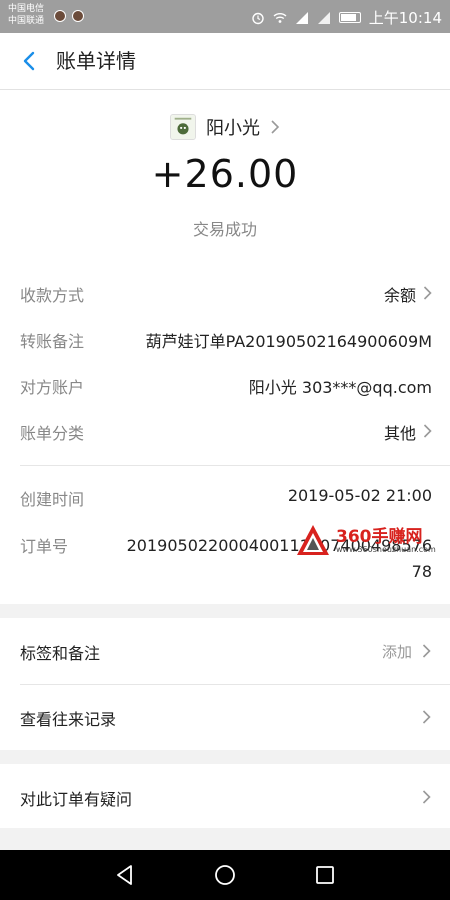 Image resolution: width=450 pixels, height=900 pixels. I want to click on carrier-info: 中国电信 中国联通, so click(26, 15).